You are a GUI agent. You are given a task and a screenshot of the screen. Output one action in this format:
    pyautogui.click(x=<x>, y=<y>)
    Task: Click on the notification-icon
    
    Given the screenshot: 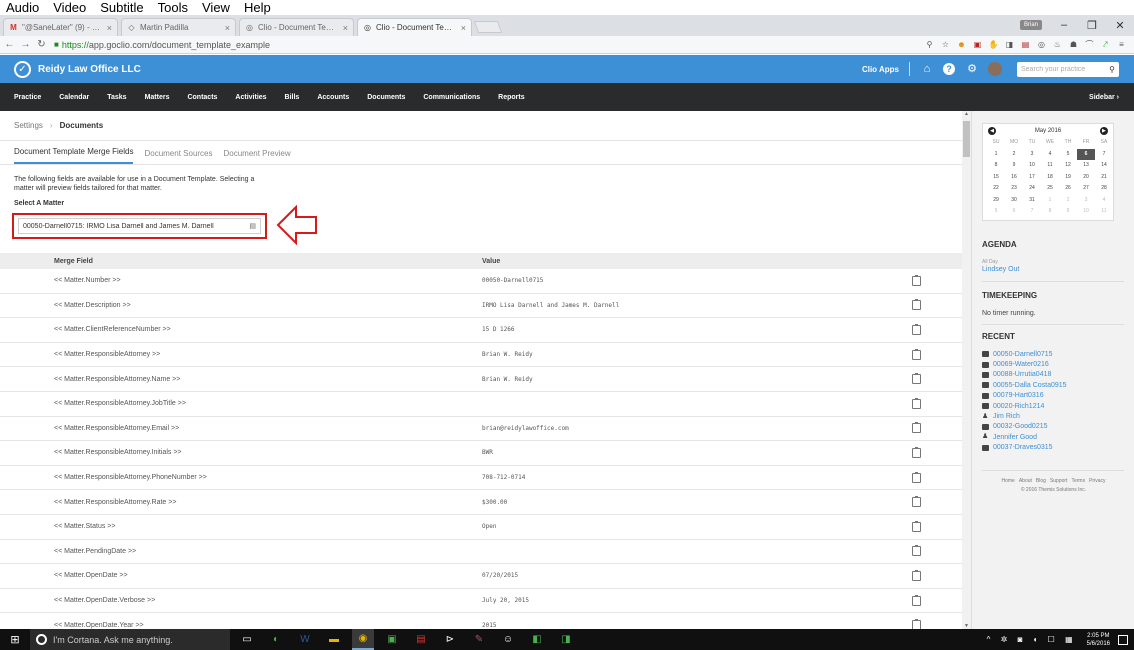 What is the action you would take?
    pyautogui.click(x=1123, y=639)
    